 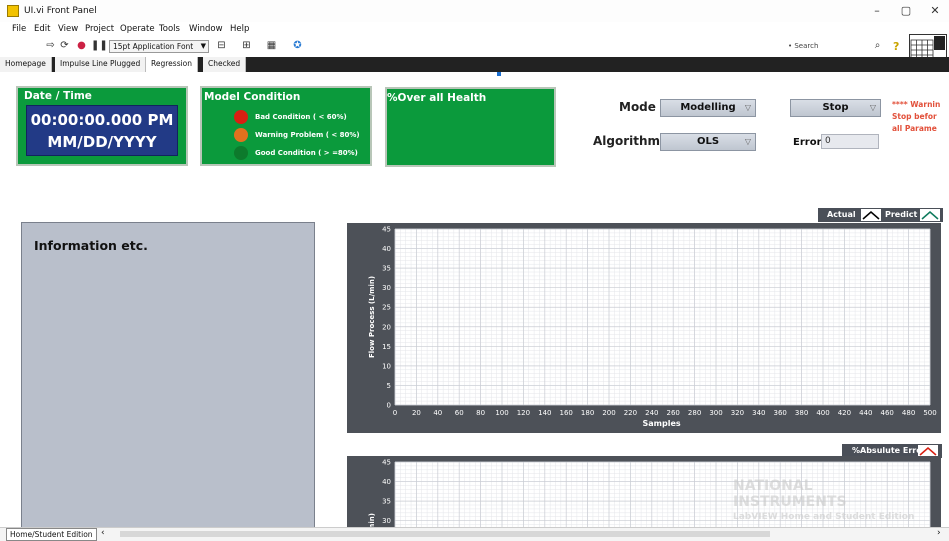 I want to click on restore-button: ▢, so click(x=906, y=11).